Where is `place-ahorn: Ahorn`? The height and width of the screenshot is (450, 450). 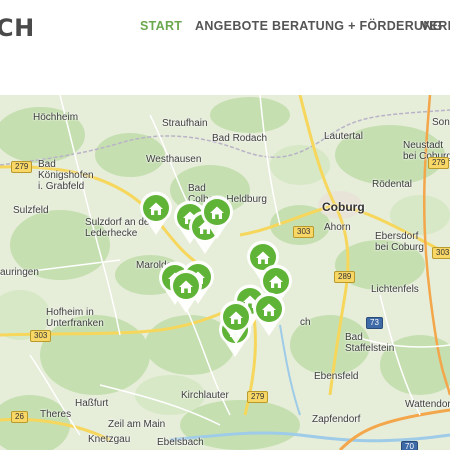 place-ahorn: Ahorn is located at coordinates (337, 227).